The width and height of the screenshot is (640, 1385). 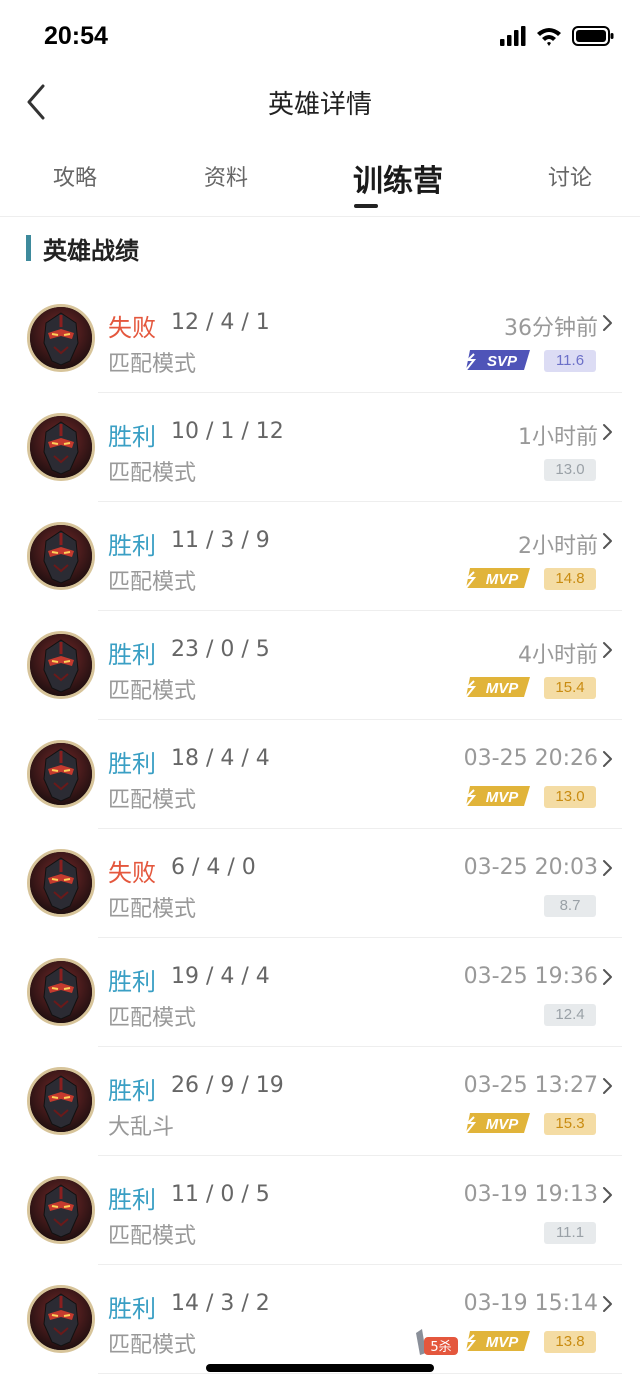 I want to click on match-row: 胜利 26 / 9 / 19 大乱斗 03-25 13:27 MVP 15.3, so click(x=320, y=1101).